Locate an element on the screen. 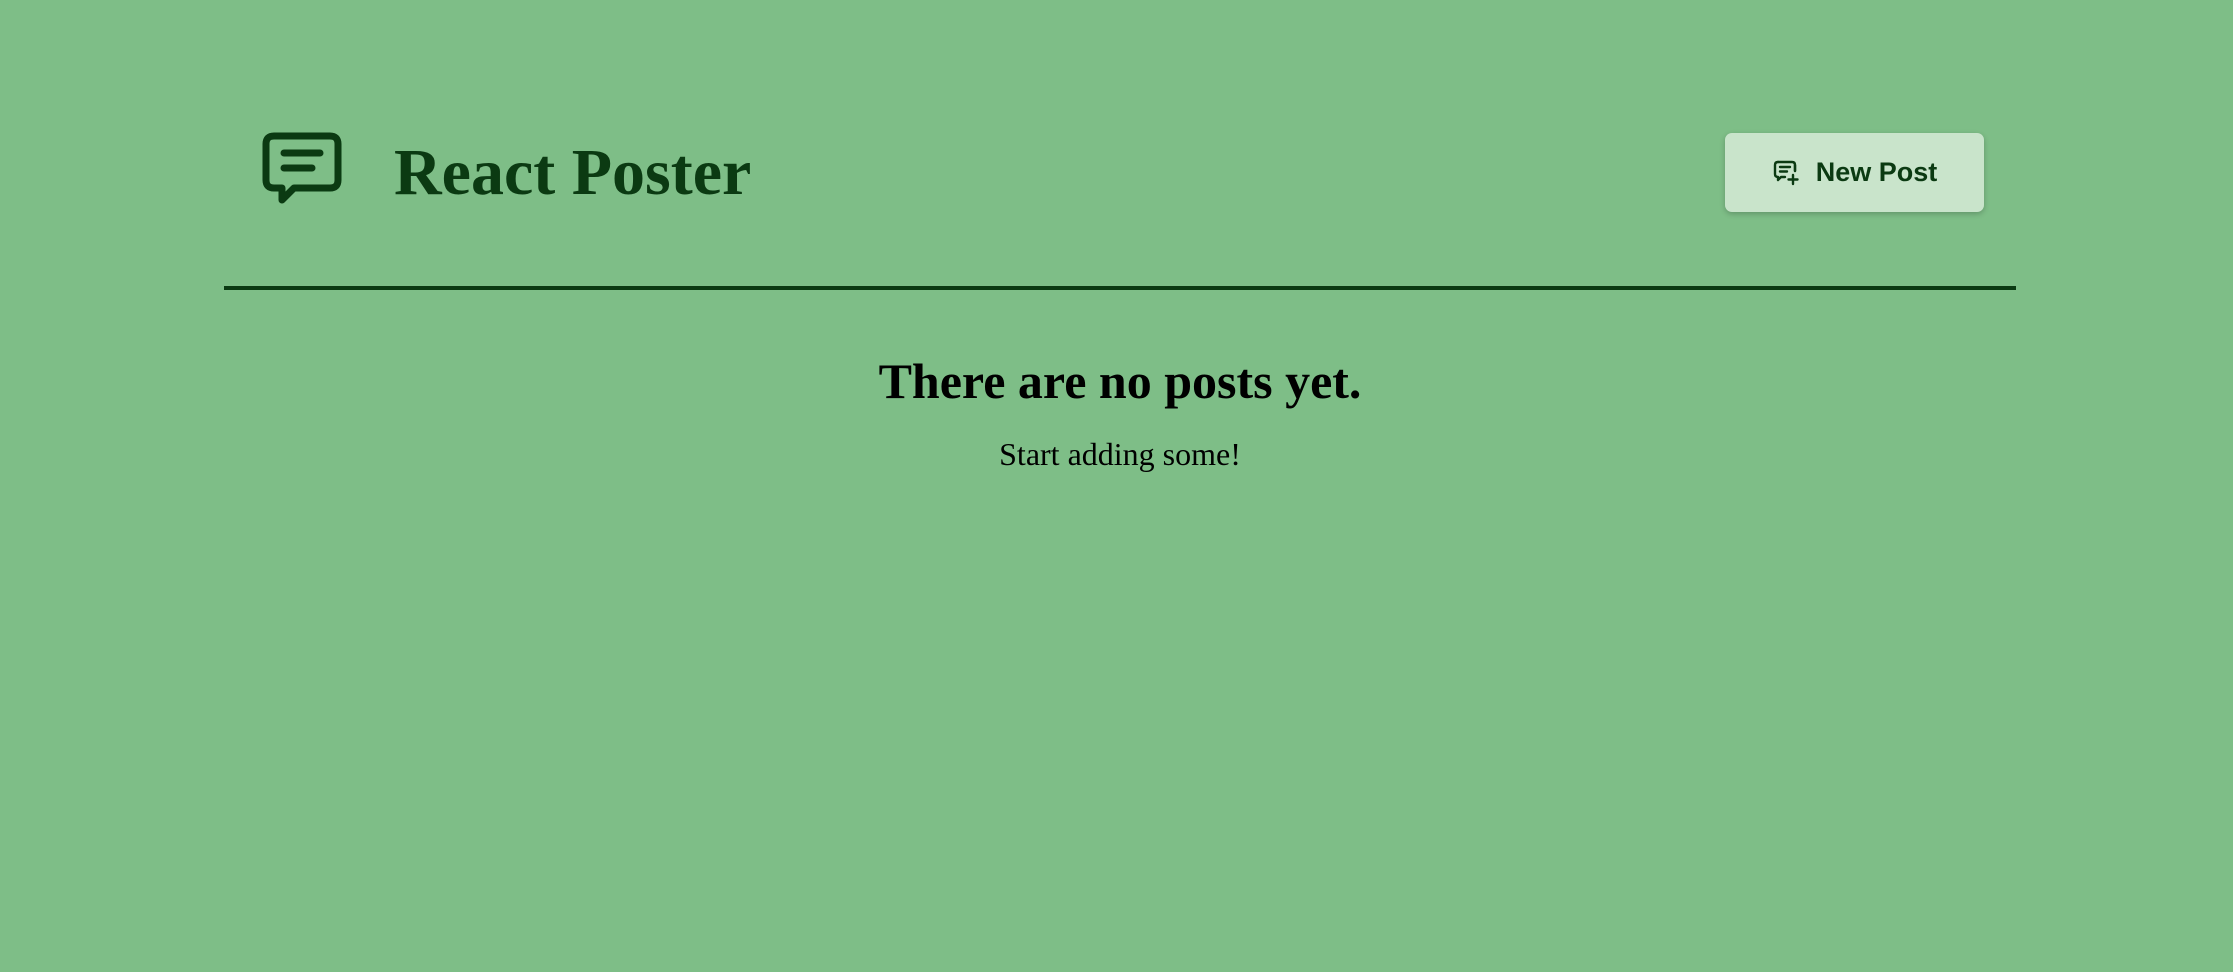 The height and width of the screenshot is (972, 2233). empty-state-subtitle: Start adding some! is located at coordinates (1120, 454).